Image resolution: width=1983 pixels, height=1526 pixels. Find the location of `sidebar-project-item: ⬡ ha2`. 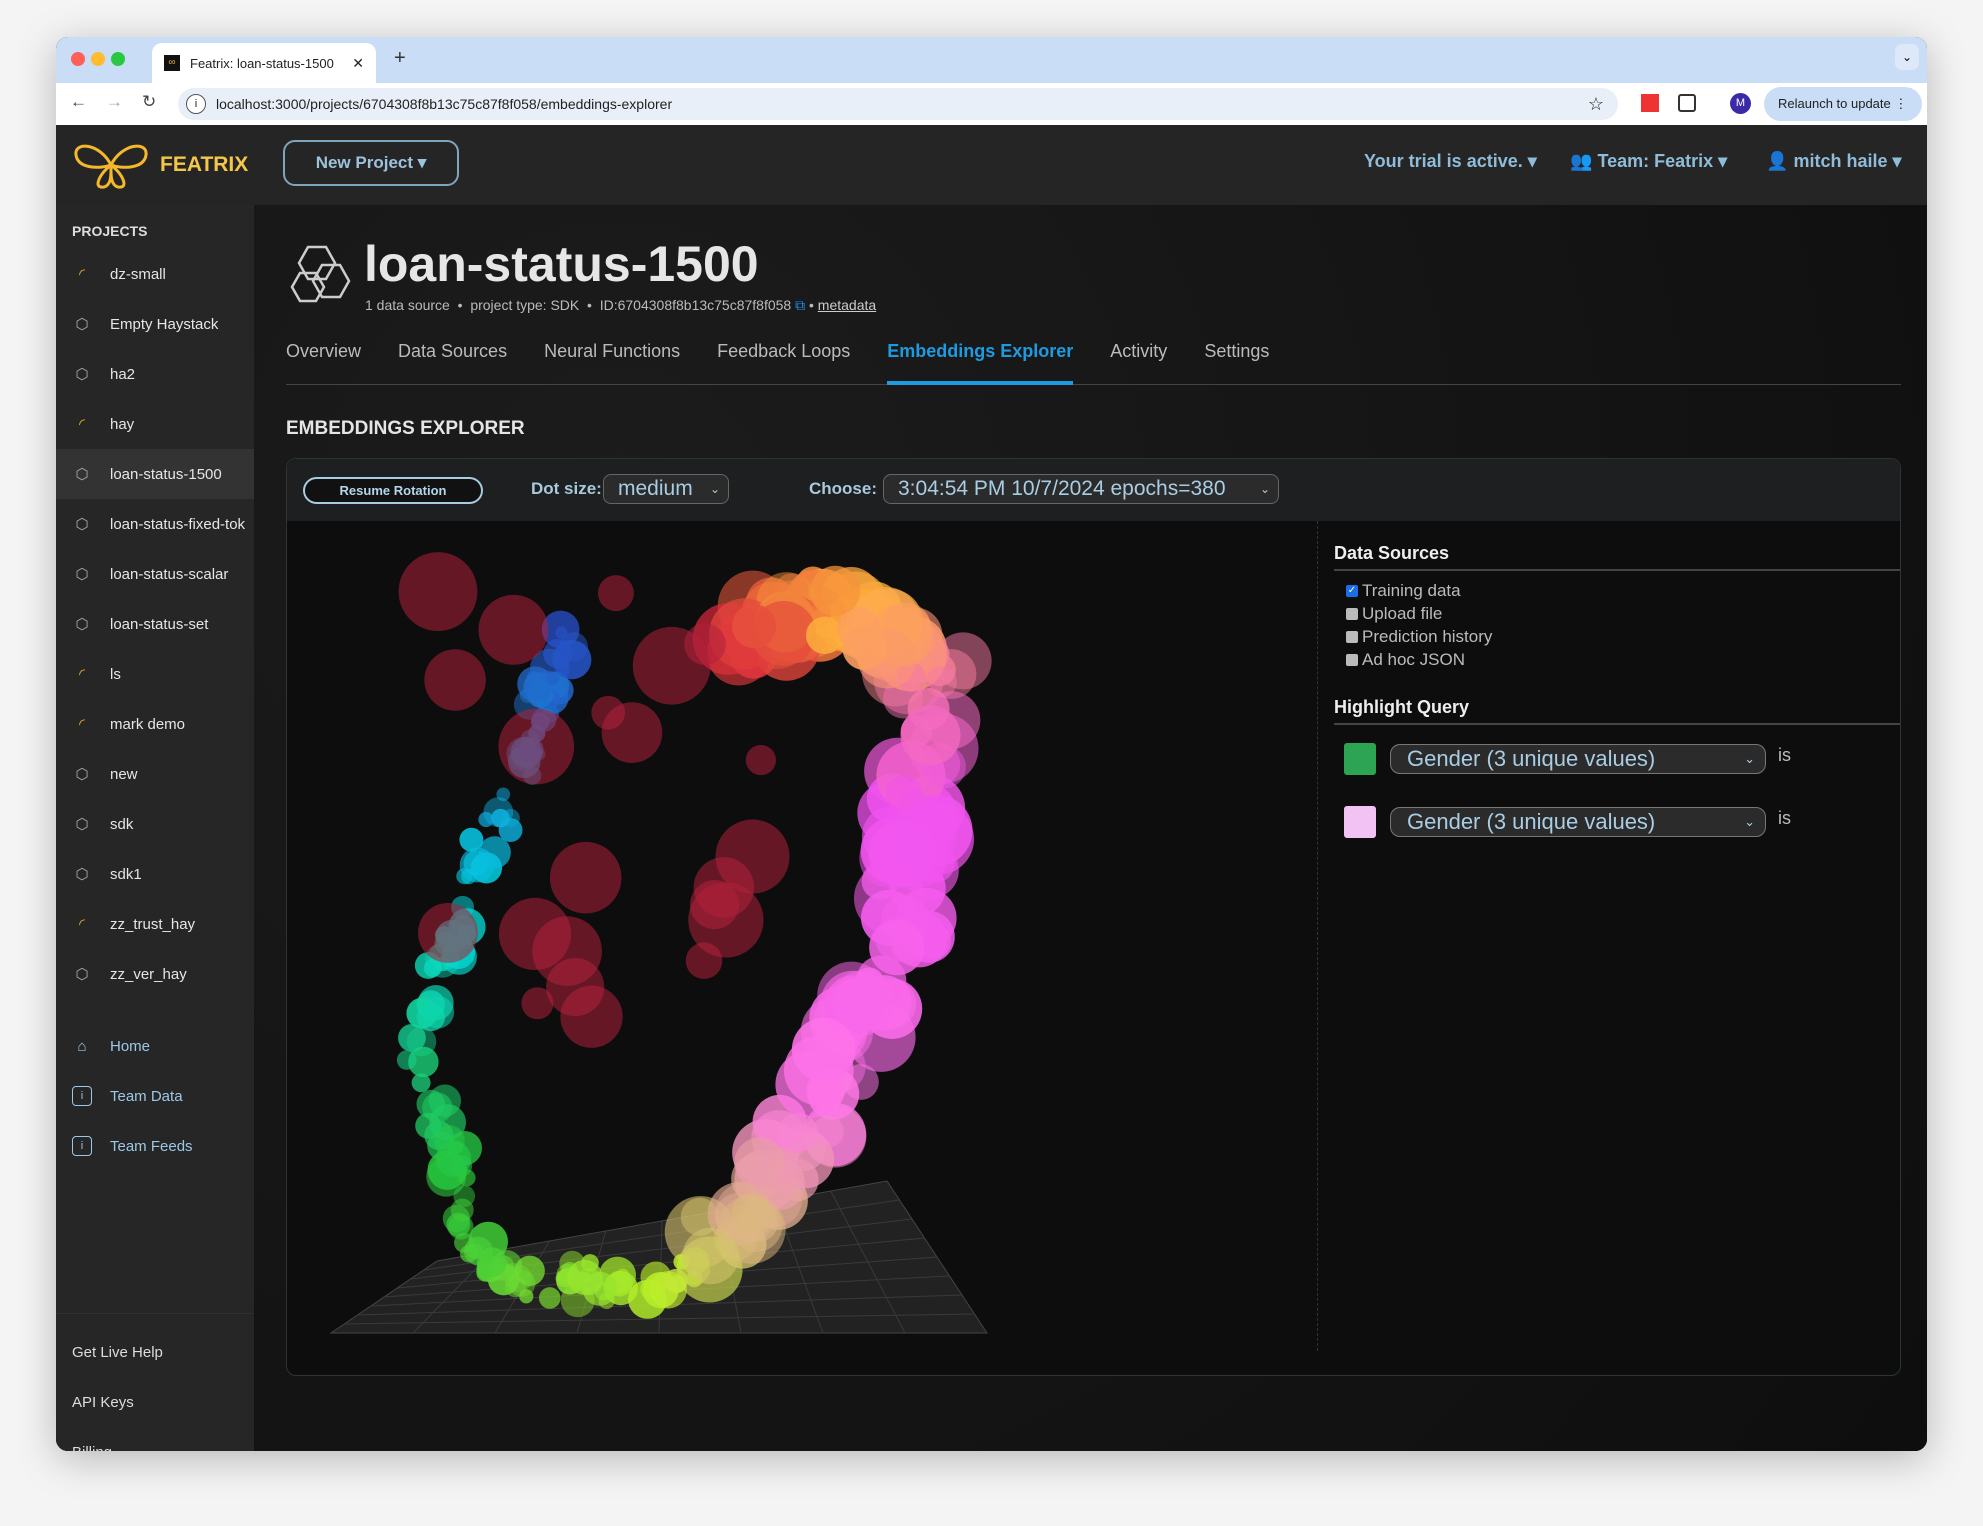

sidebar-project-item: ⬡ ha2 is located at coordinates (155, 374).